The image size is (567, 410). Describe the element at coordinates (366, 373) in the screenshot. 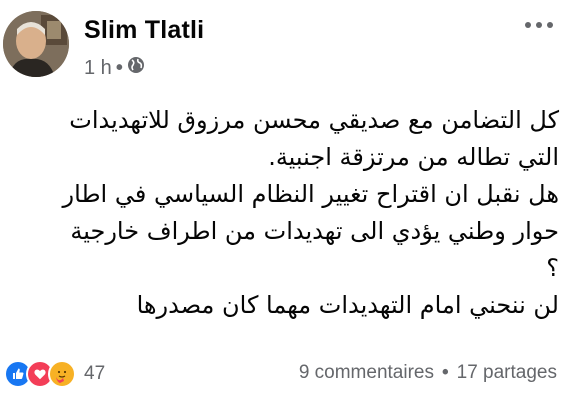

I see `comments-count: 9 commentaires` at that location.